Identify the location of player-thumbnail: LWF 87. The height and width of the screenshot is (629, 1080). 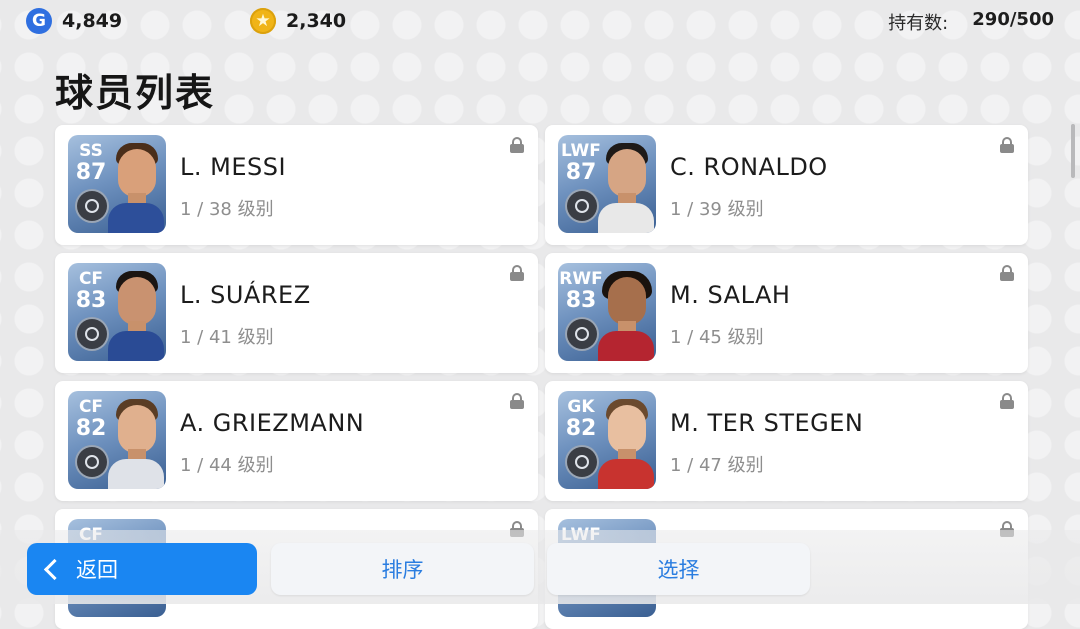
(607, 184).